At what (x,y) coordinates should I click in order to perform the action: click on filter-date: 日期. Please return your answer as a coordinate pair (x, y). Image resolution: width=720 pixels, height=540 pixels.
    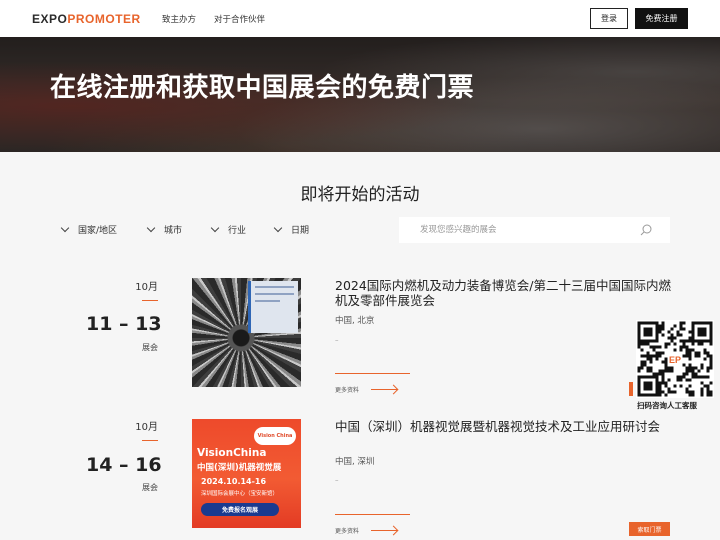
    Looking at the image, I should click on (291, 229).